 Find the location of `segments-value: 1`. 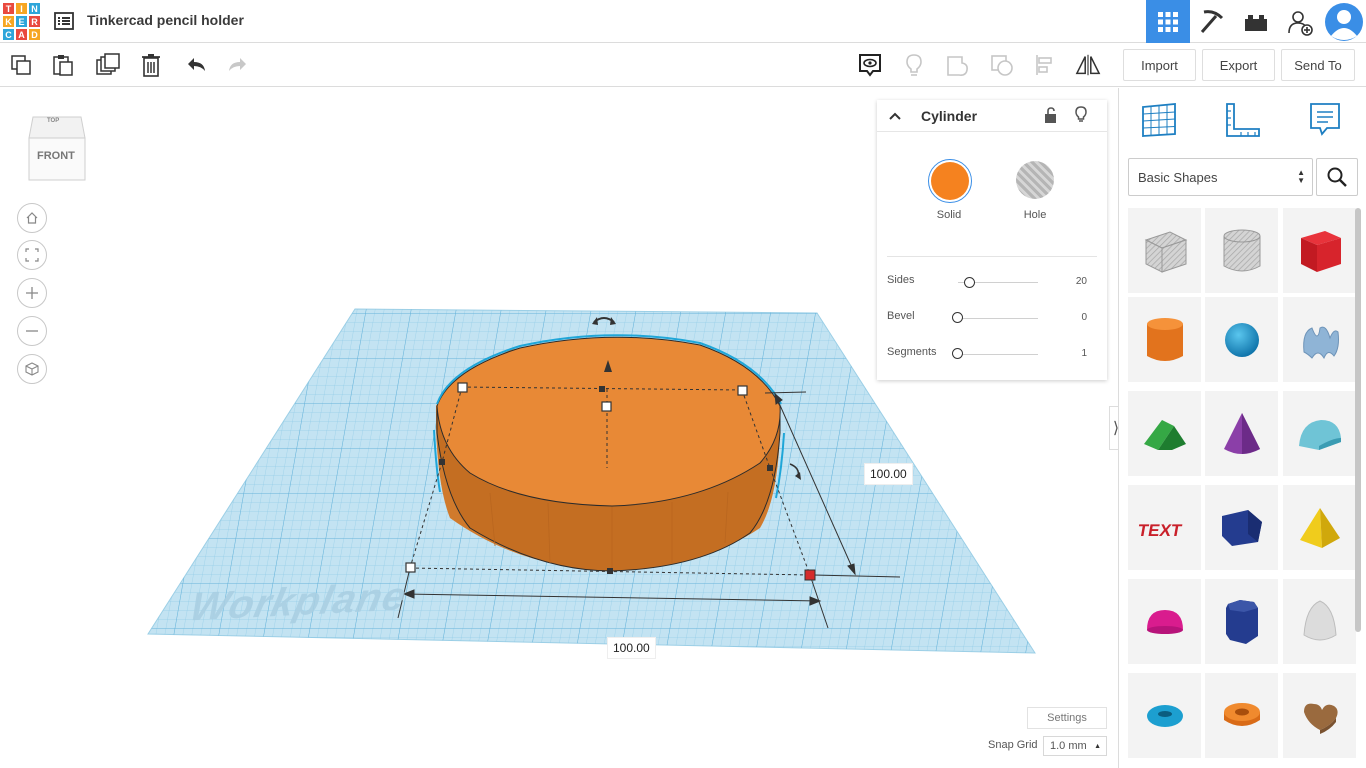

segments-value: 1 is located at coordinates (1074, 353).